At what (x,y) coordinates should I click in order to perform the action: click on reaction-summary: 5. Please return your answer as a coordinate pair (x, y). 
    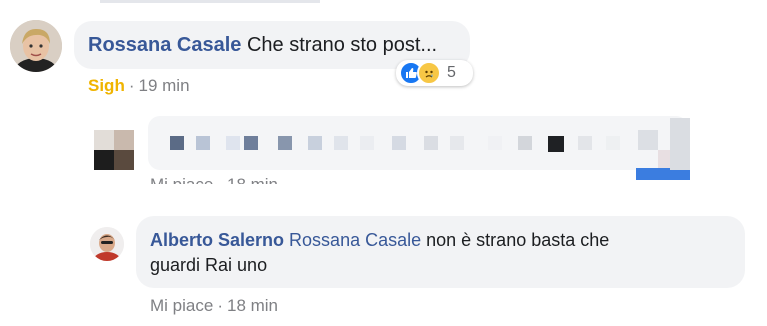
    Looking at the image, I should click on (434, 73).